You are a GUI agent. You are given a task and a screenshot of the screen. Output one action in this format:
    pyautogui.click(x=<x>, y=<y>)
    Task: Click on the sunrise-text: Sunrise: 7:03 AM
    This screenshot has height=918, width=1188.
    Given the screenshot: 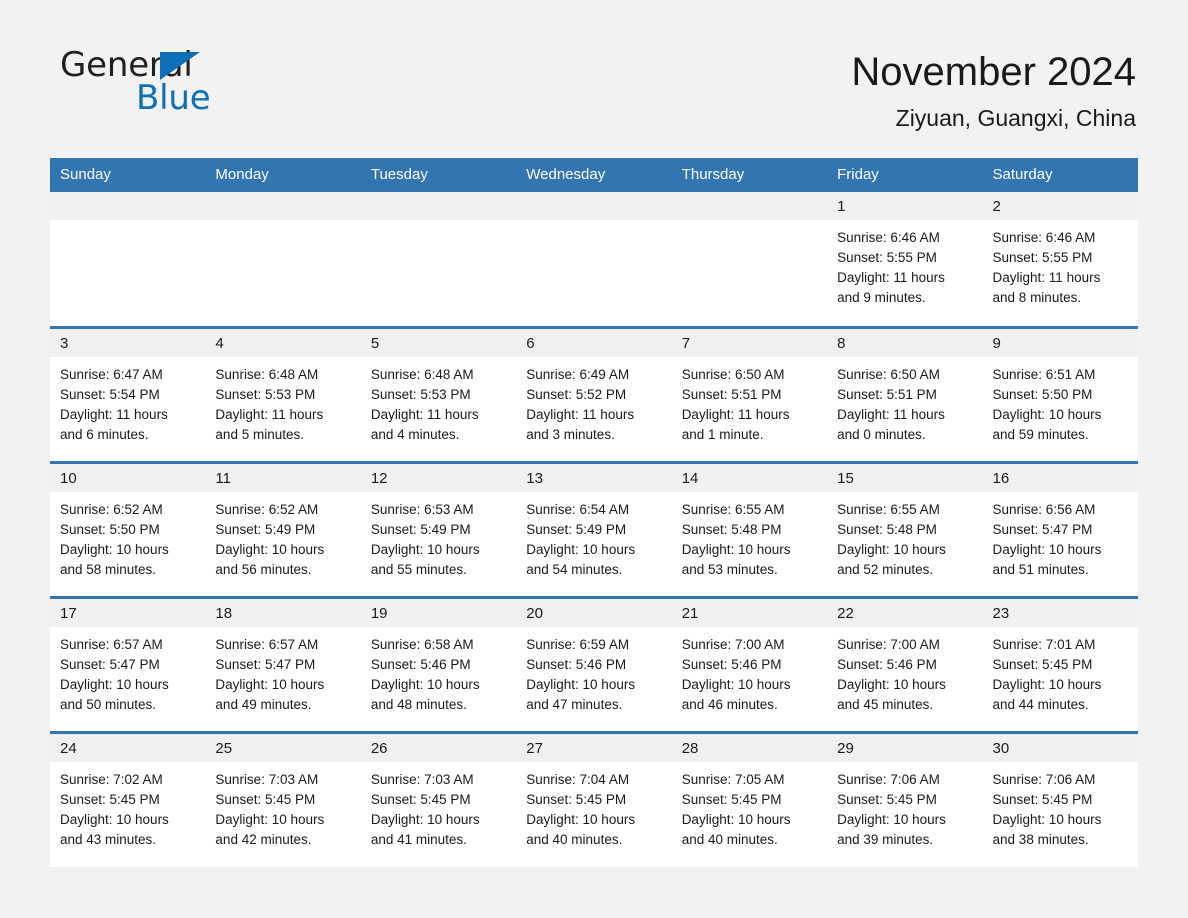 What is the action you would take?
    pyautogui.click(x=422, y=779)
    